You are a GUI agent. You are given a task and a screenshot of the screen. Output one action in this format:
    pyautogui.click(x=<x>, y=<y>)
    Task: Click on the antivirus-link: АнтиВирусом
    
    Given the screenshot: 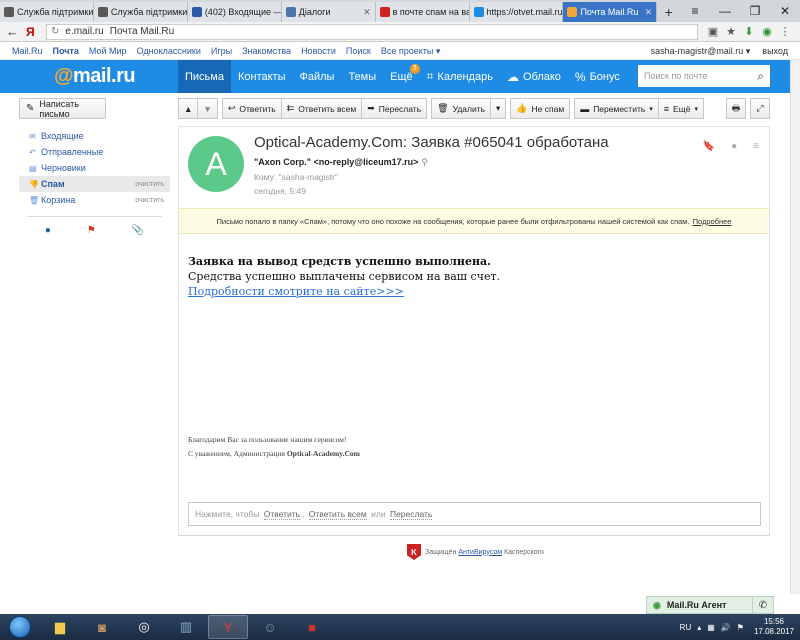 What is the action you would take?
    pyautogui.click(x=480, y=552)
    